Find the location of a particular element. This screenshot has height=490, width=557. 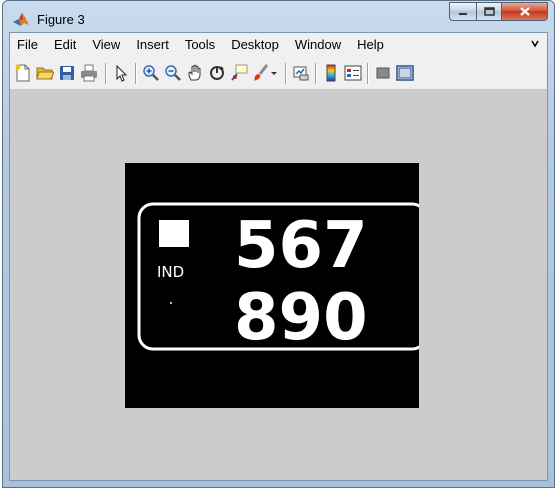

plate-line-1: 567 is located at coordinates (301, 246).